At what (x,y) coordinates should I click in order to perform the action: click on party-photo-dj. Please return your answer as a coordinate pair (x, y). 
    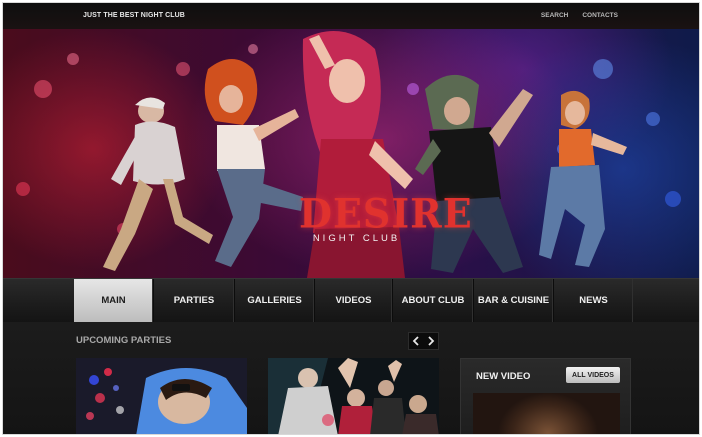
    Looking at the image, I should click on (161, 396).